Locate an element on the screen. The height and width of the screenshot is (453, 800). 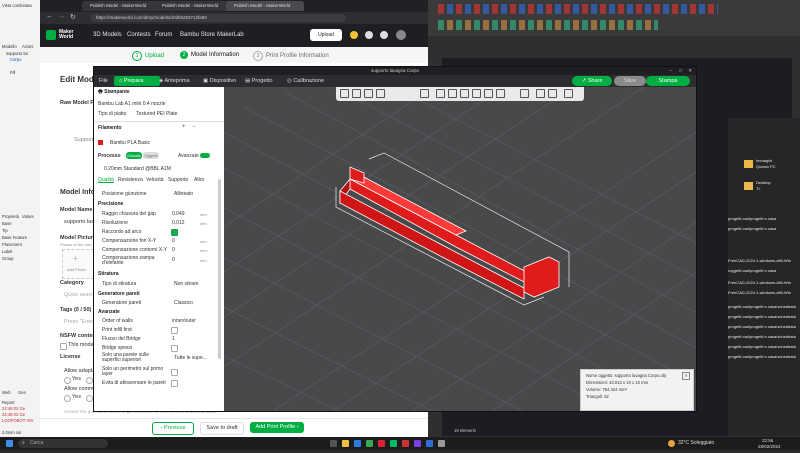
explorer-item: roggetti cad/progetti e.casa is located at coordinates (764, 272).